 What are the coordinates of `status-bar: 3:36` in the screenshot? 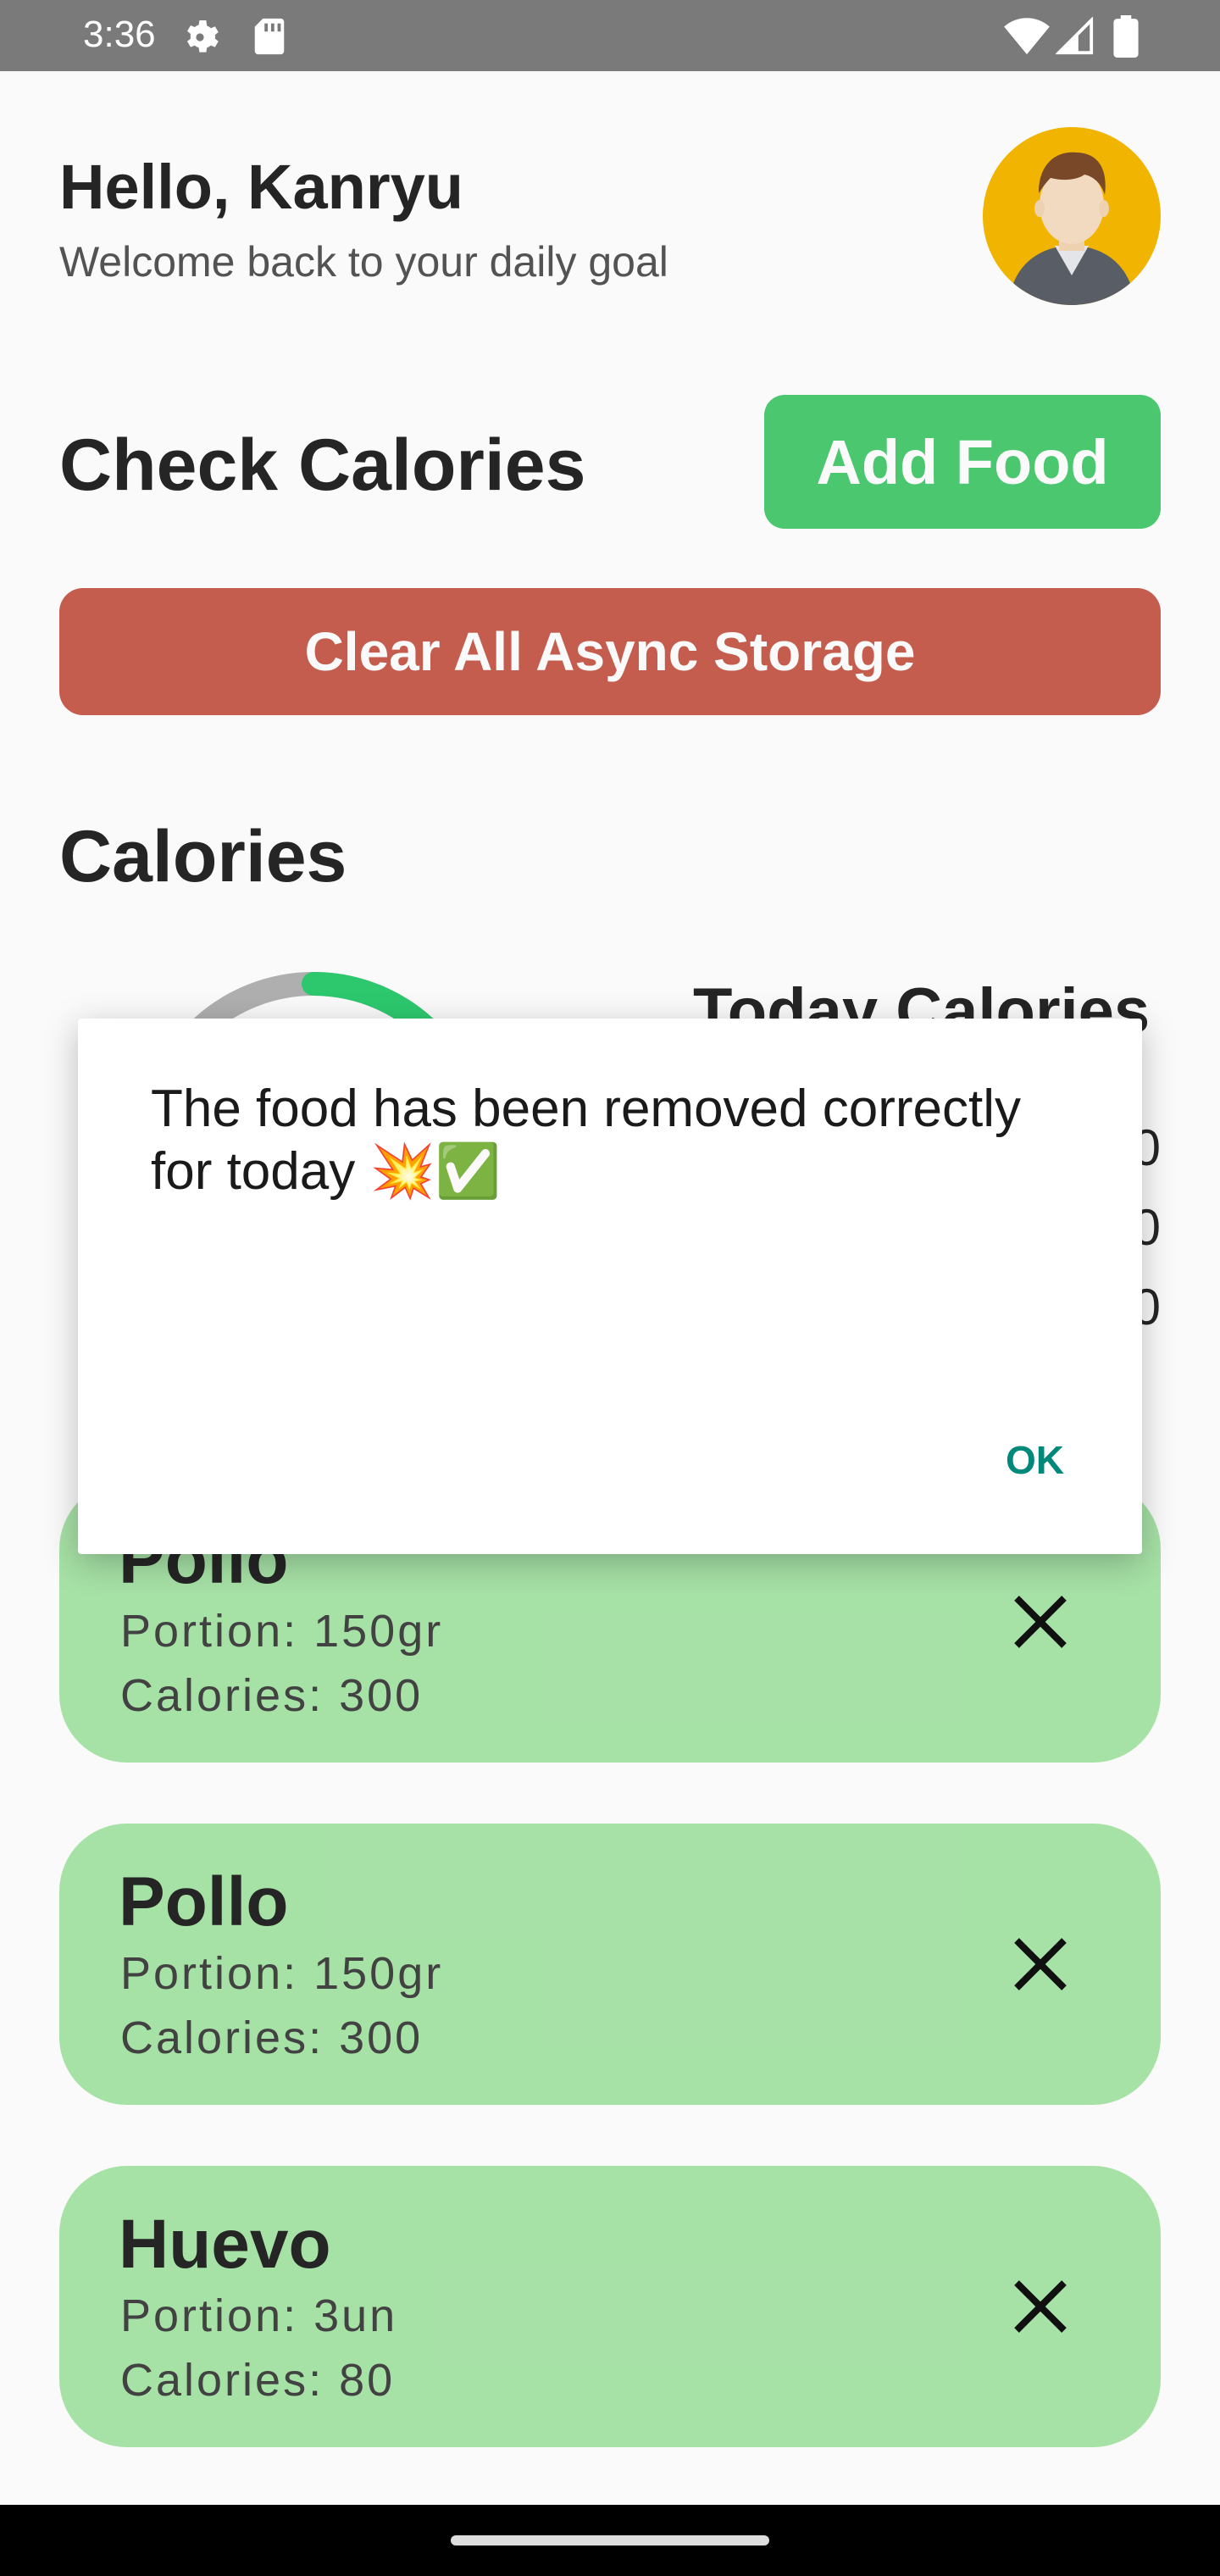 It's located at (610, 35).